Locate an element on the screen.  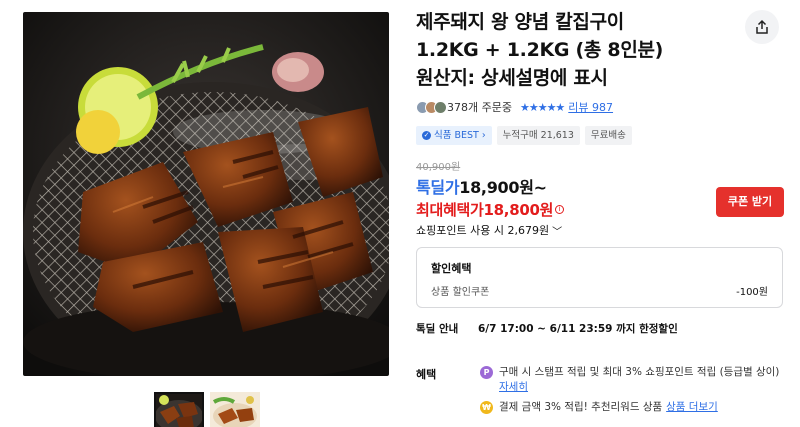
max-benefit-price: 18,800원 is located at coordinates (518, 210).